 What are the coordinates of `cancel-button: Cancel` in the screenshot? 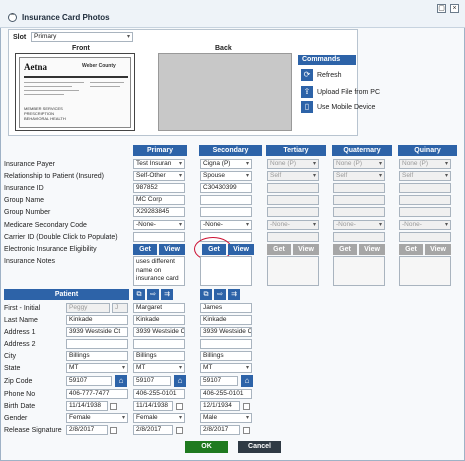 It's located at (259, 447).